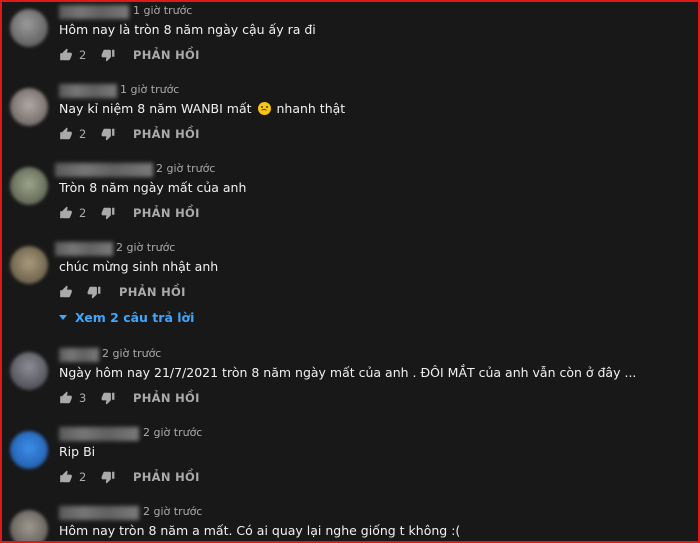  Describe the element at coordinates (187, 29) in the screenshot. I see `comment-text: Hôm nay là tròn 8 năm ngày cậu ấy ra đi` at that location.